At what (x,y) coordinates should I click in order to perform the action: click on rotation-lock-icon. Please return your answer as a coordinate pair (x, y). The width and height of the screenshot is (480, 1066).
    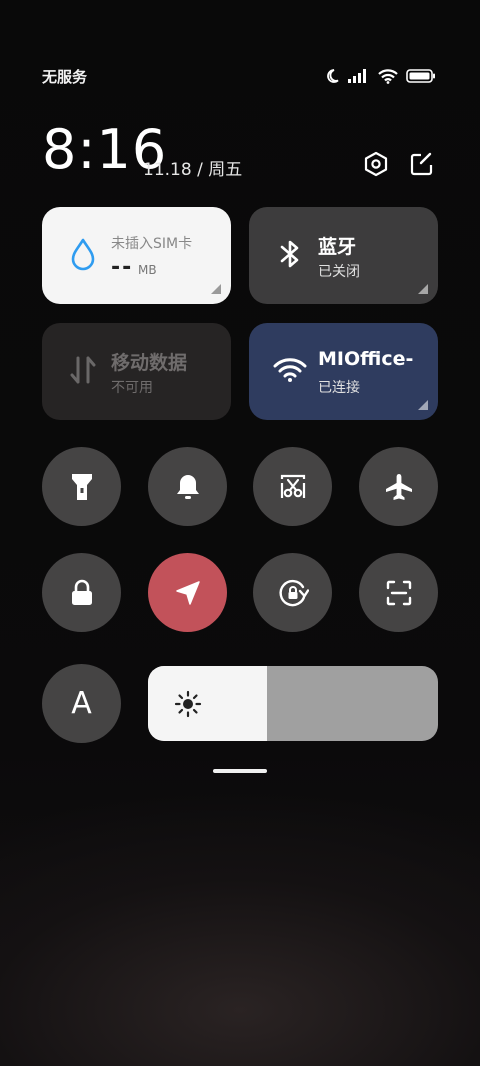
    Looking at the image, I should click on (293, 592).